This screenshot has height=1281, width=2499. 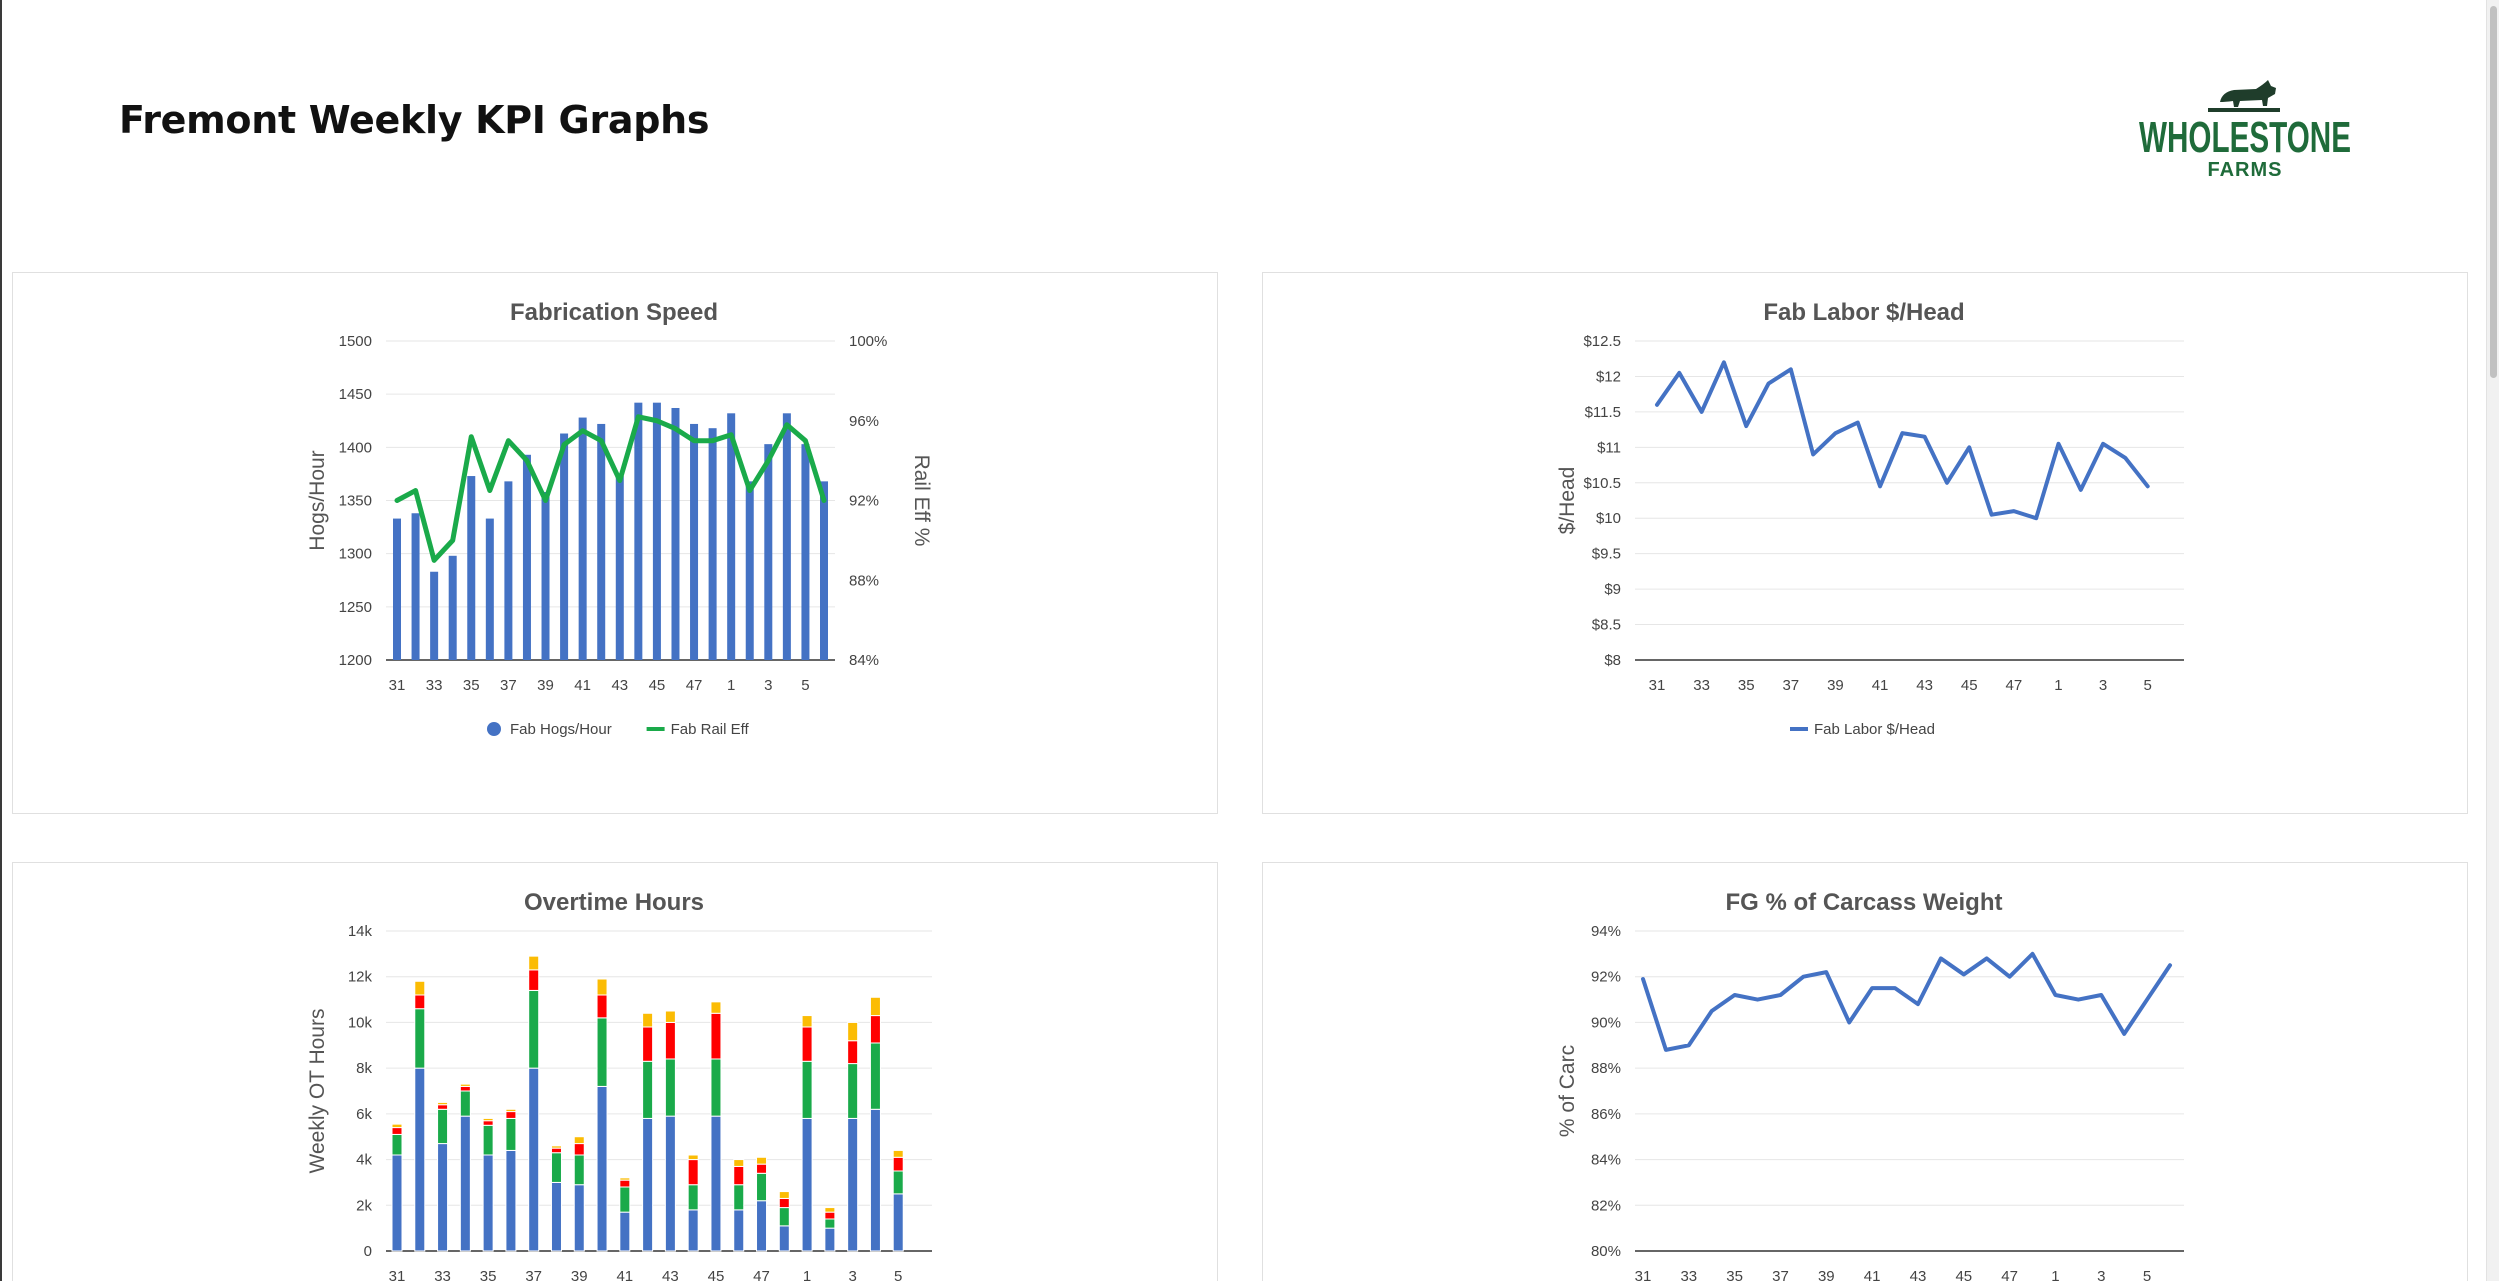 I want to click on x-tick-label: 41, so click(x=1880, y=685).